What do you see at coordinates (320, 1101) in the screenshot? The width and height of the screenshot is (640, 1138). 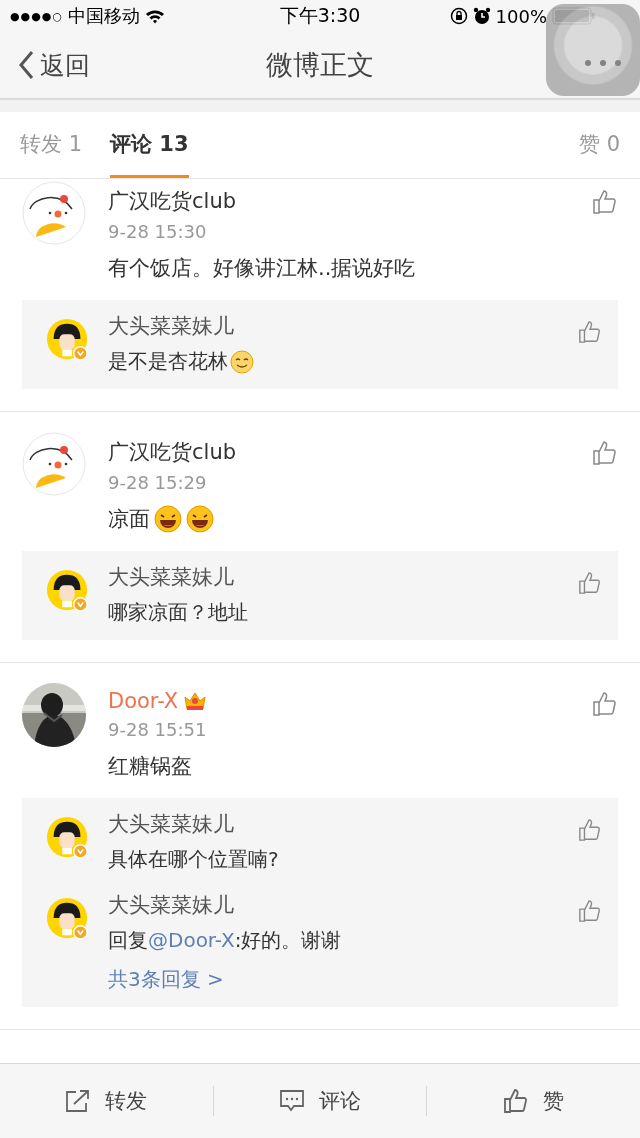 I see `toolbar-button: 评论` at bounding box center [320, 1101].